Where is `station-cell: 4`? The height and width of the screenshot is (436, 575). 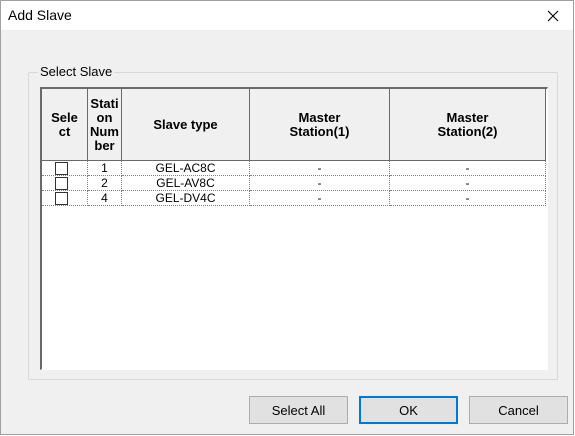
station-cell: 4 is located at coordinates (105, 198).